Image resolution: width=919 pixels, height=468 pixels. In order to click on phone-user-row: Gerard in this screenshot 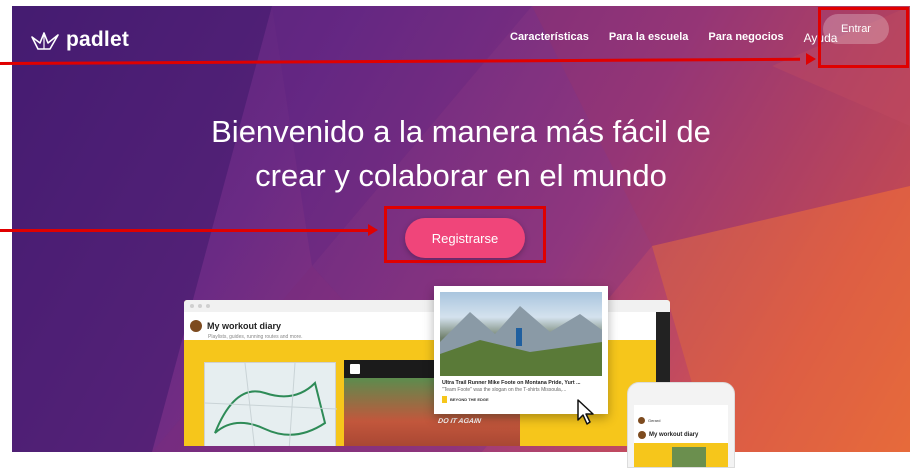, I will do `click(649, 420)`.